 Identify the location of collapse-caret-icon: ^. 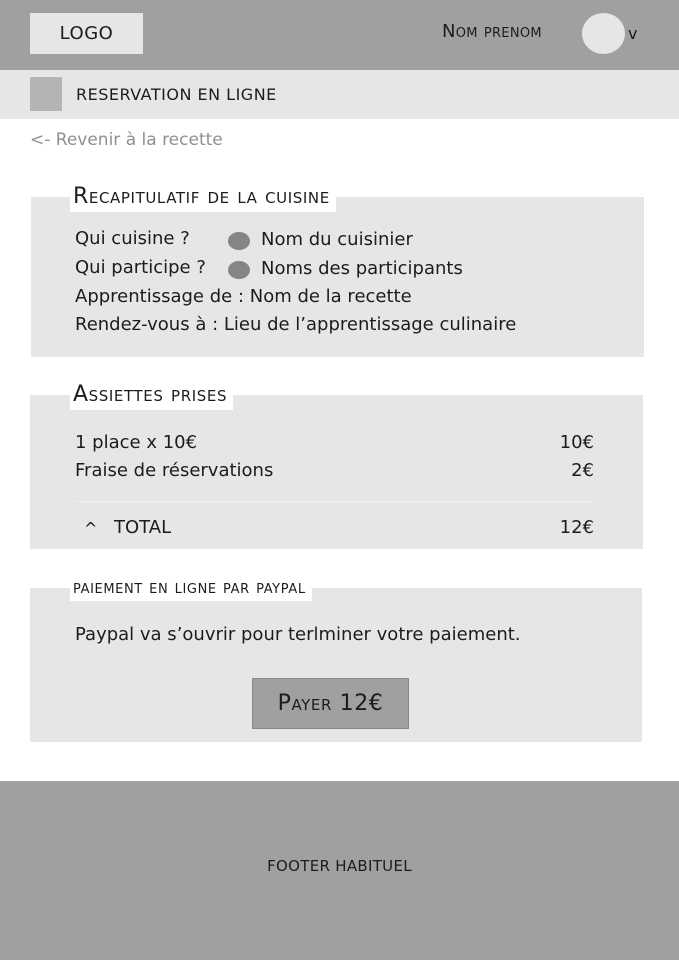
(90, 528).